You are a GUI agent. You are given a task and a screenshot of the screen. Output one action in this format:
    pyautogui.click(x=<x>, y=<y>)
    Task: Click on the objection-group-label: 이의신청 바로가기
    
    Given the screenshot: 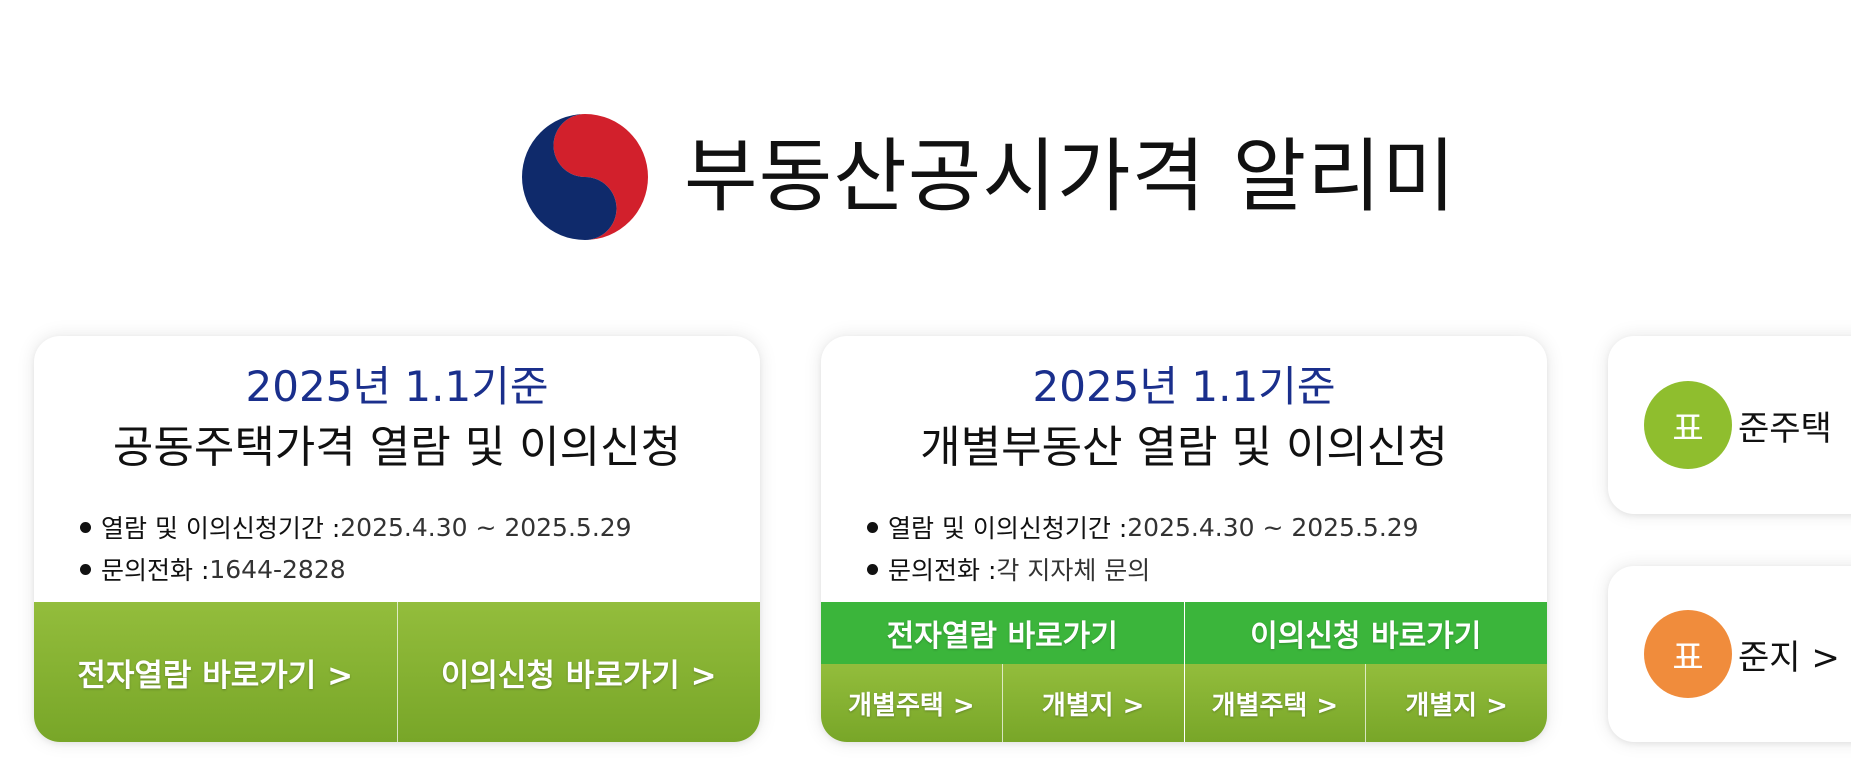 What is the action you would take?
    pyautogui.click(x=1365, y=633)
    